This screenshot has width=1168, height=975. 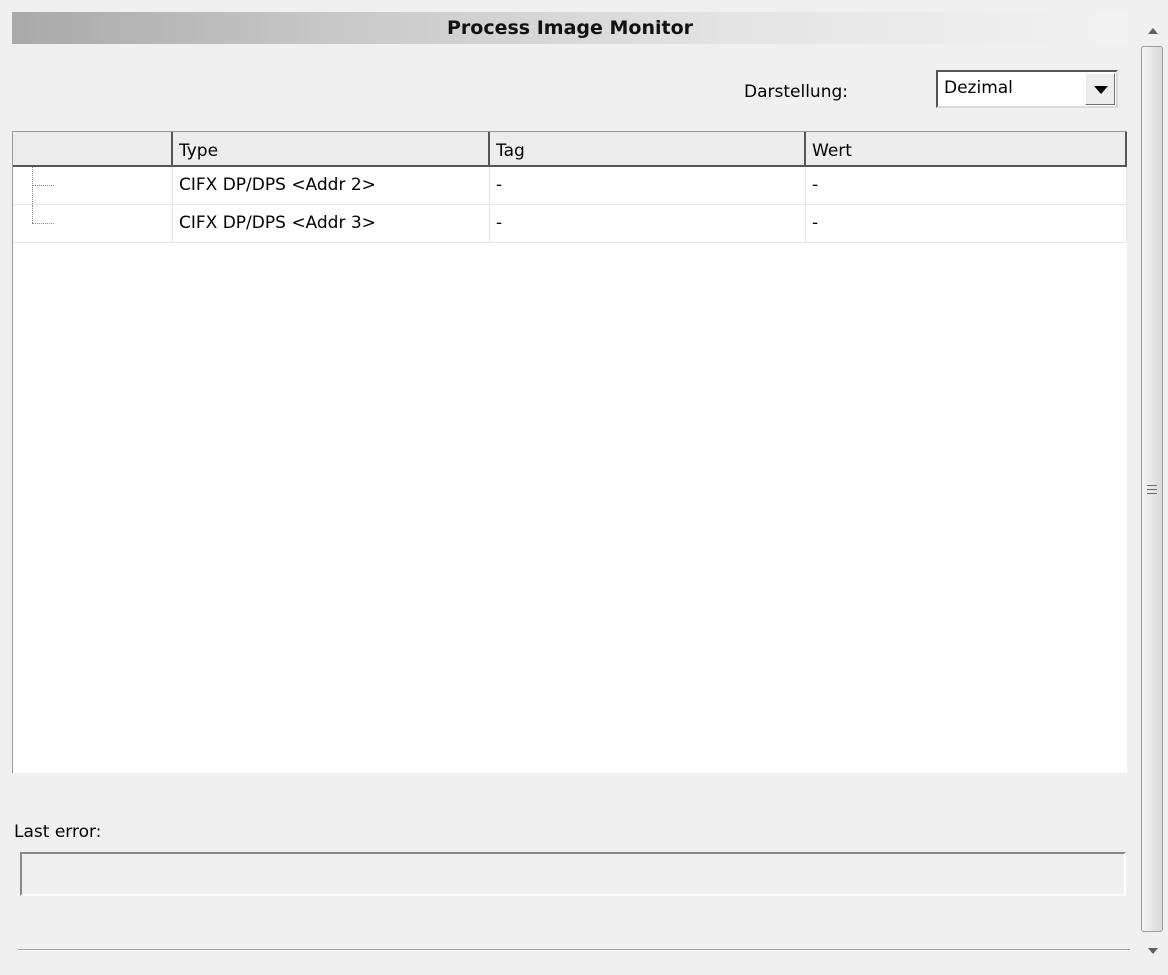 I want to click on scrollbar-thumb, so click(x=1152, y=489).